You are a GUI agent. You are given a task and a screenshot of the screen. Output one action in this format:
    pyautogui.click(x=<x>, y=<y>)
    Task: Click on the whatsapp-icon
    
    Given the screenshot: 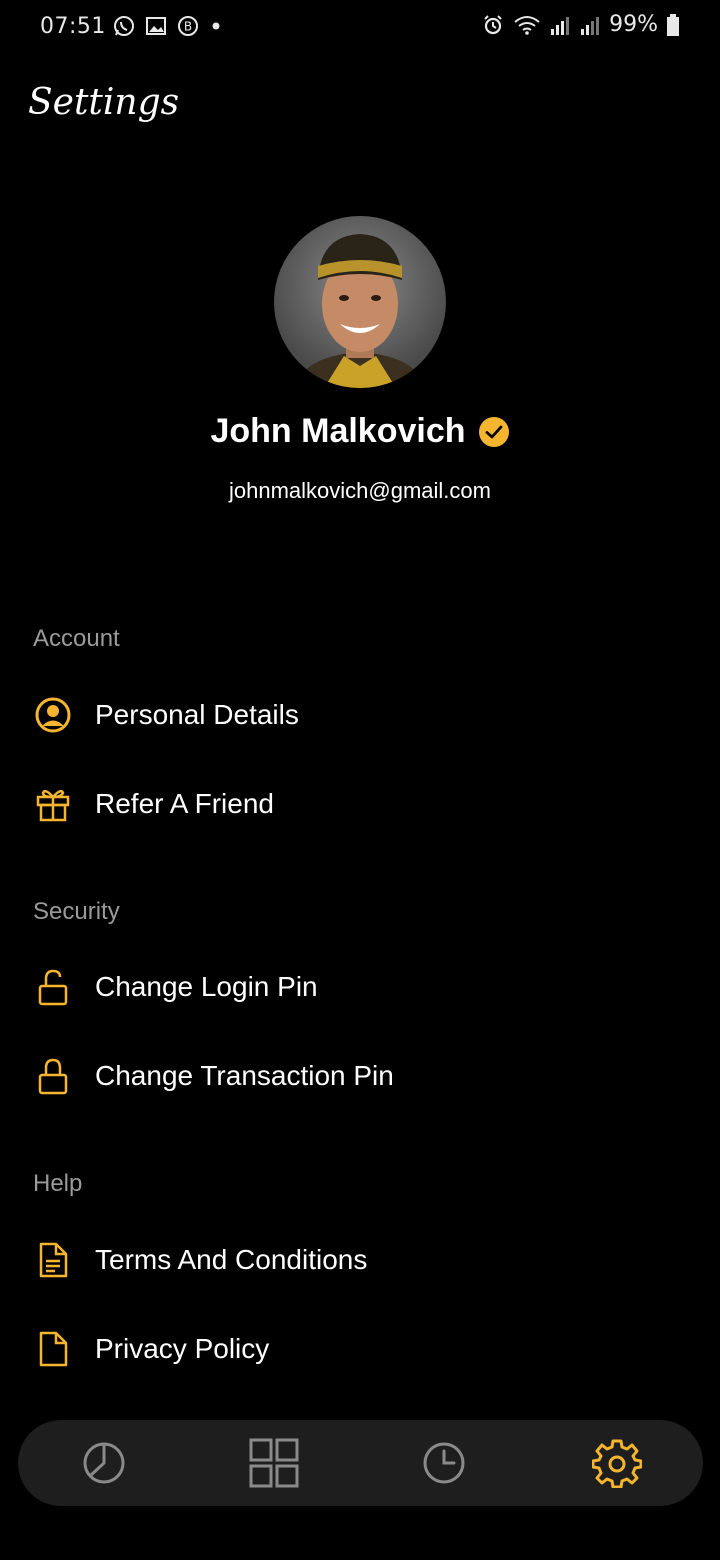 What is the action you would take?
    pyautogui.click(x=124, y=26)
    